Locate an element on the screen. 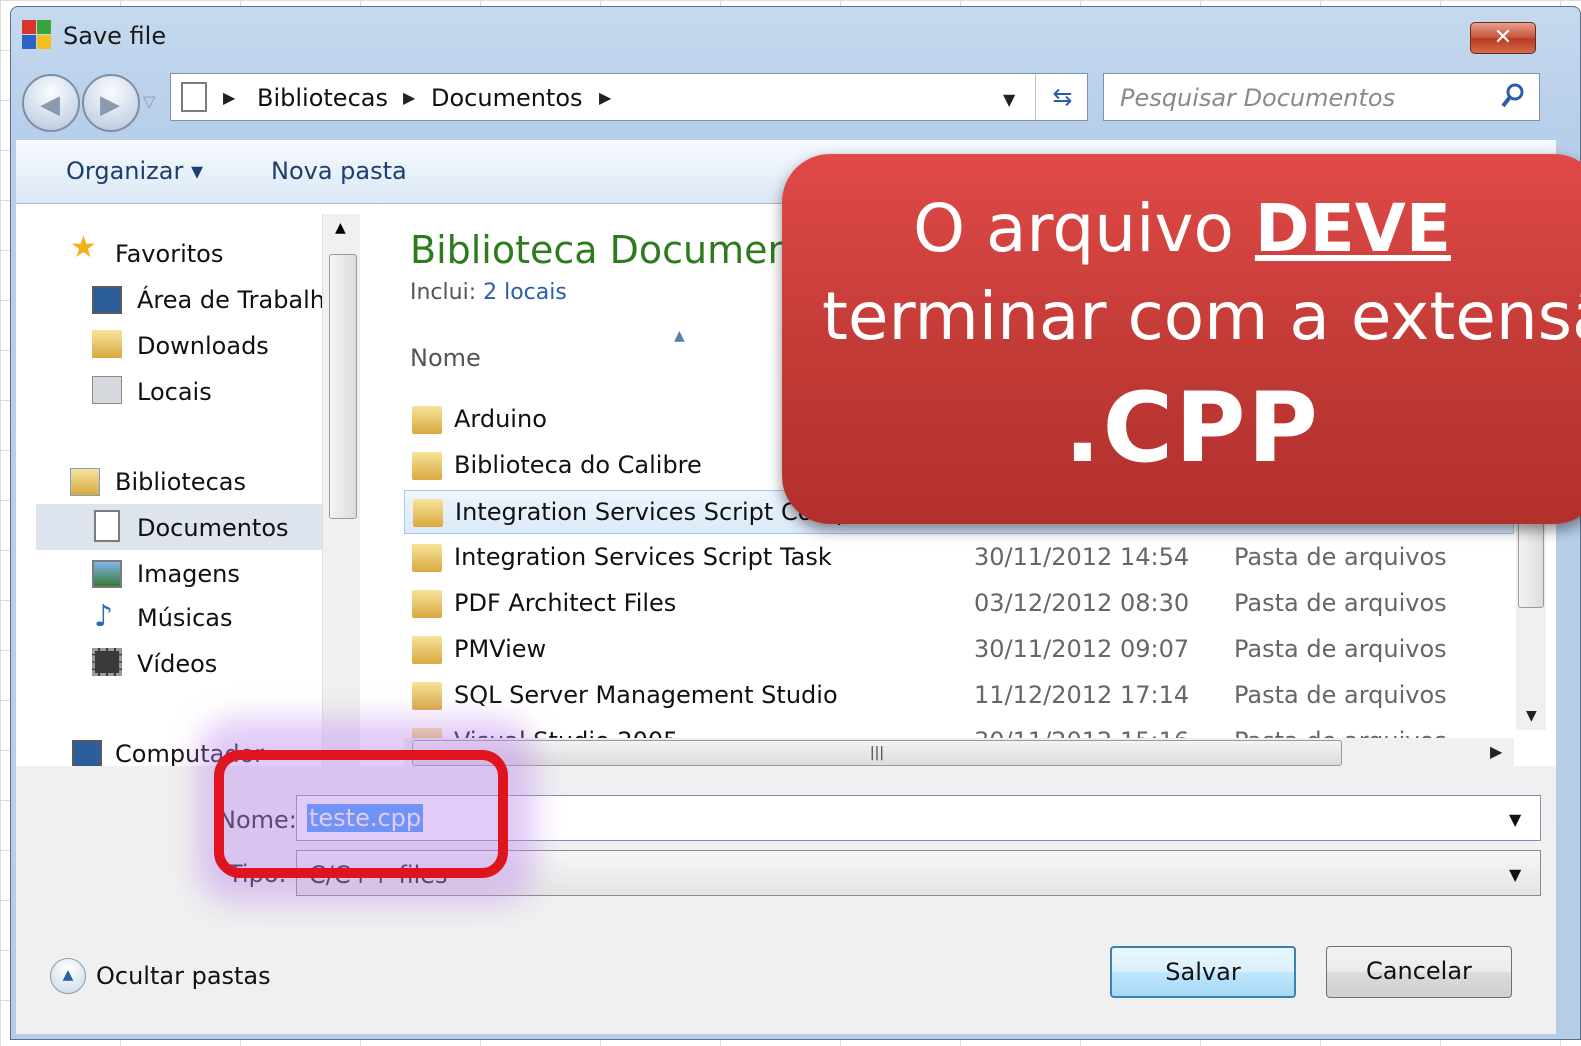 This screenshot has width=1581, height=1046. file-date: 30/11/2012 09:07 is located at coordinates (1082, 649).